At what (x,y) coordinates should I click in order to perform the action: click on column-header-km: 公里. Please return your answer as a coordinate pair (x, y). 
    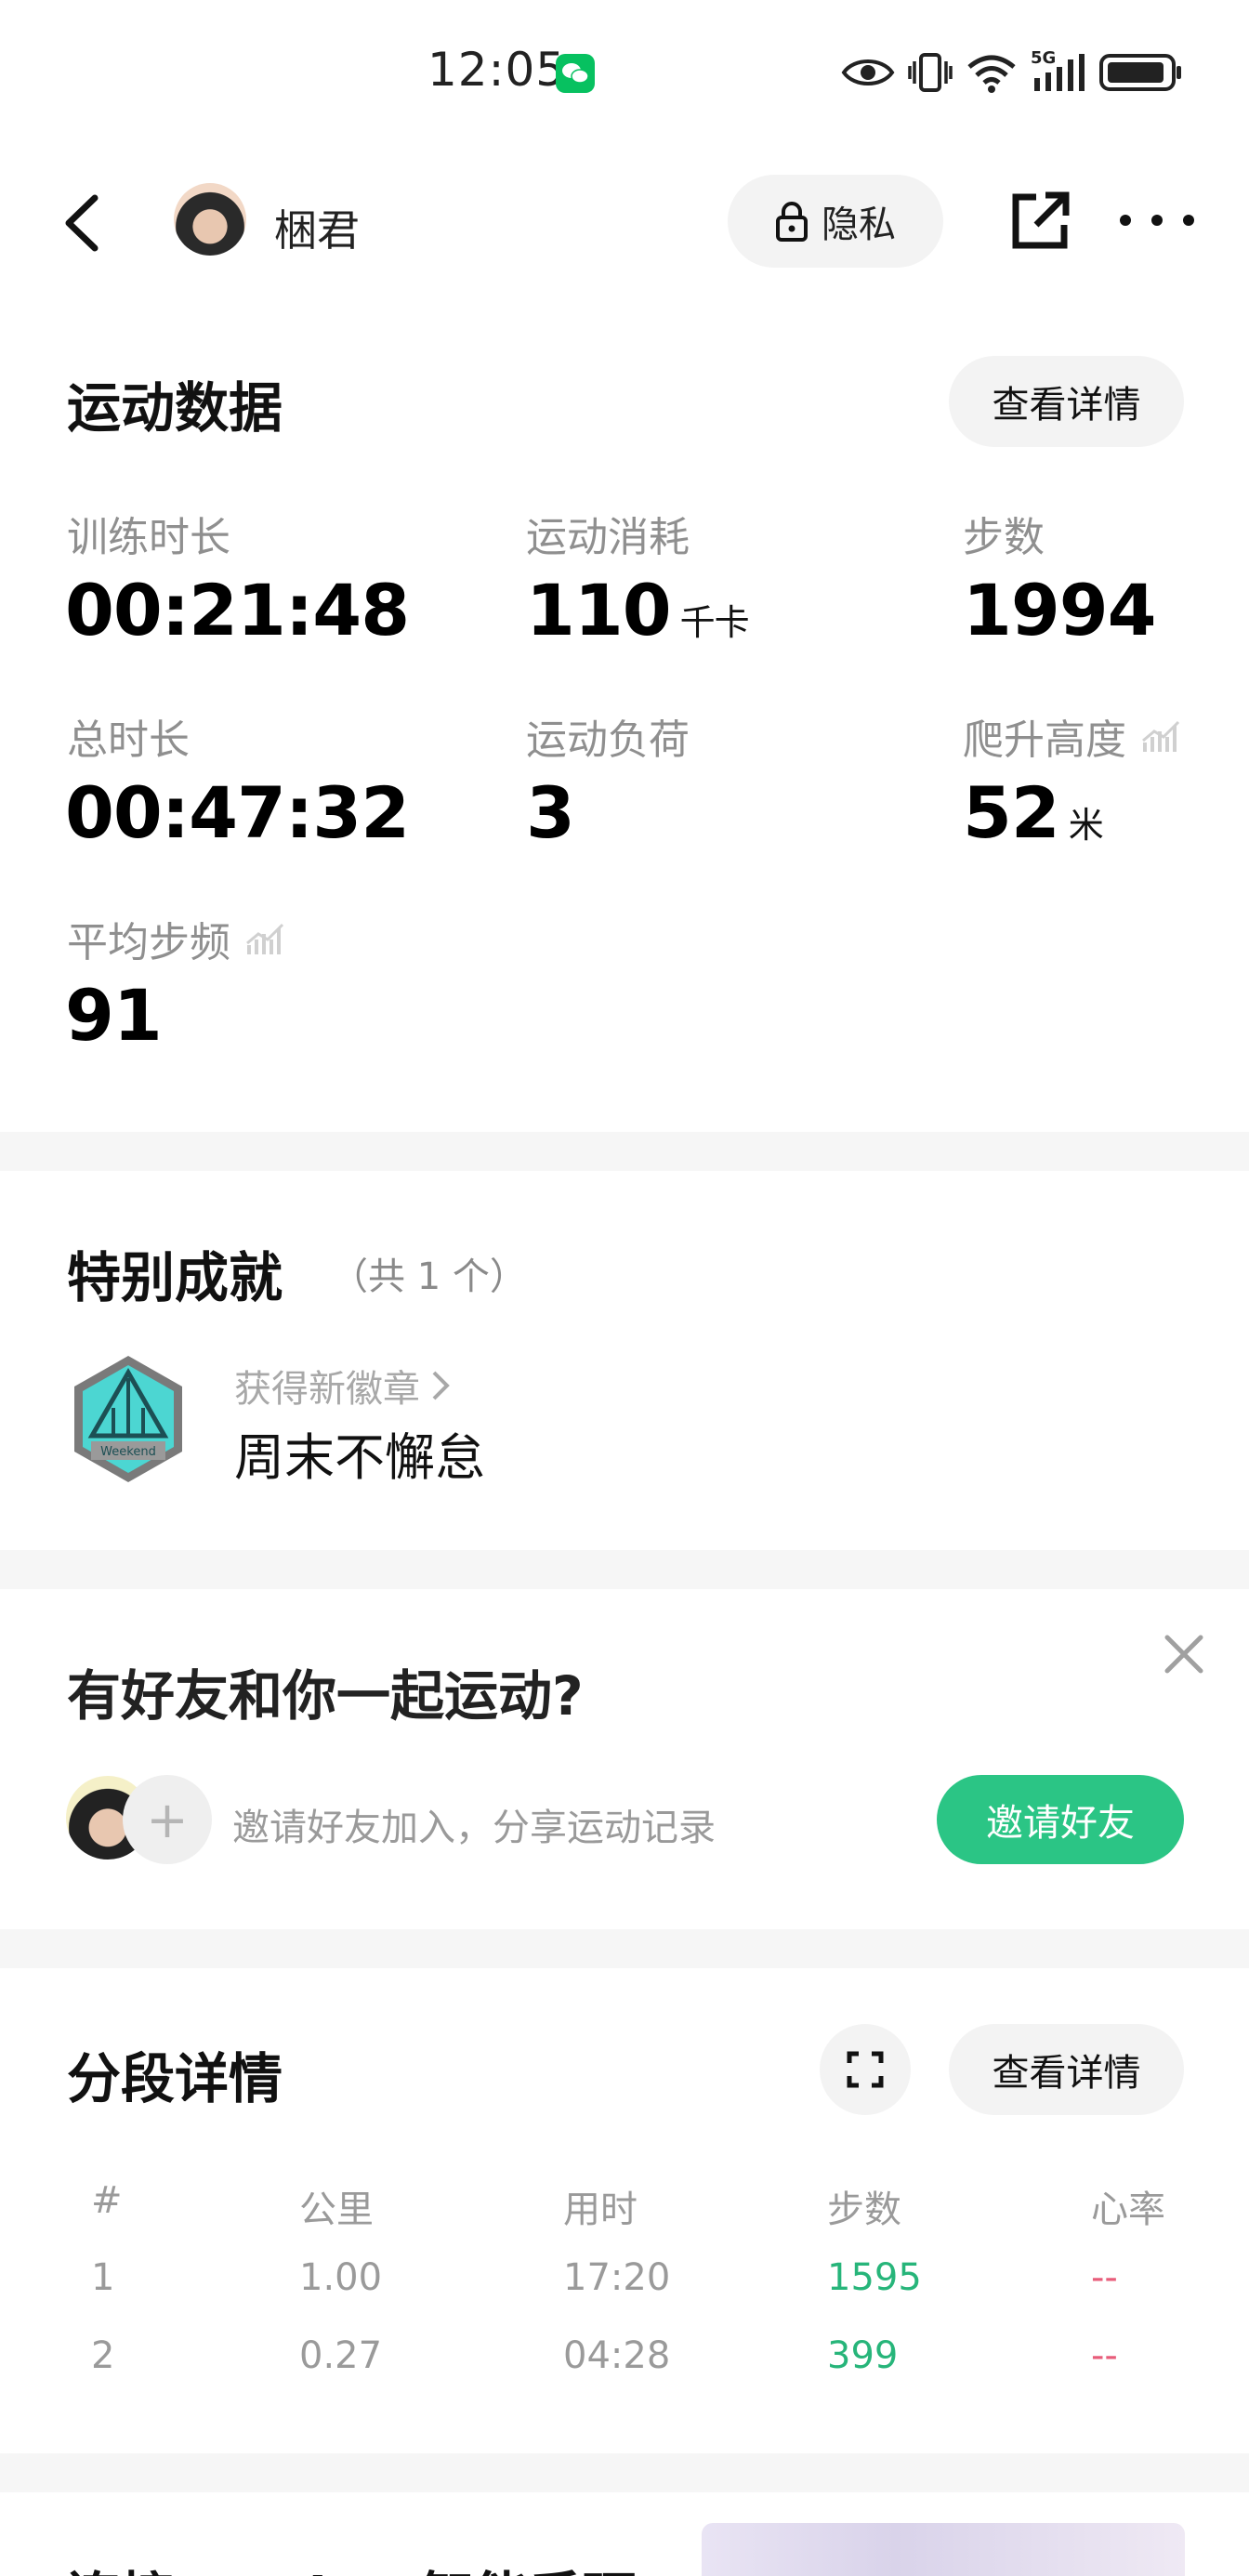
    Looking at the image, I should click on (336, 2209).